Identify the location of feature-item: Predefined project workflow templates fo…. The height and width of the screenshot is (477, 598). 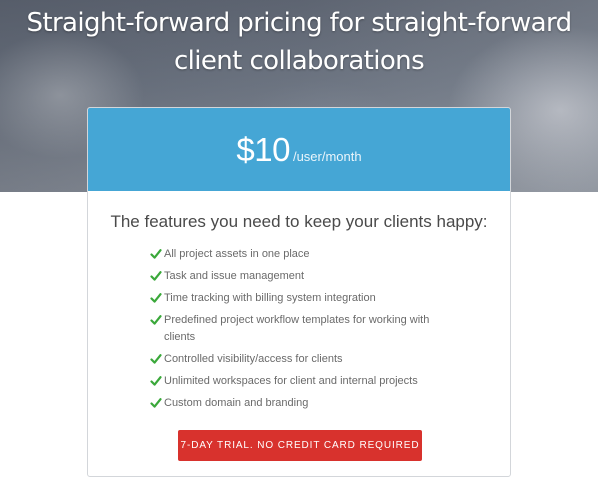
(300, 328).